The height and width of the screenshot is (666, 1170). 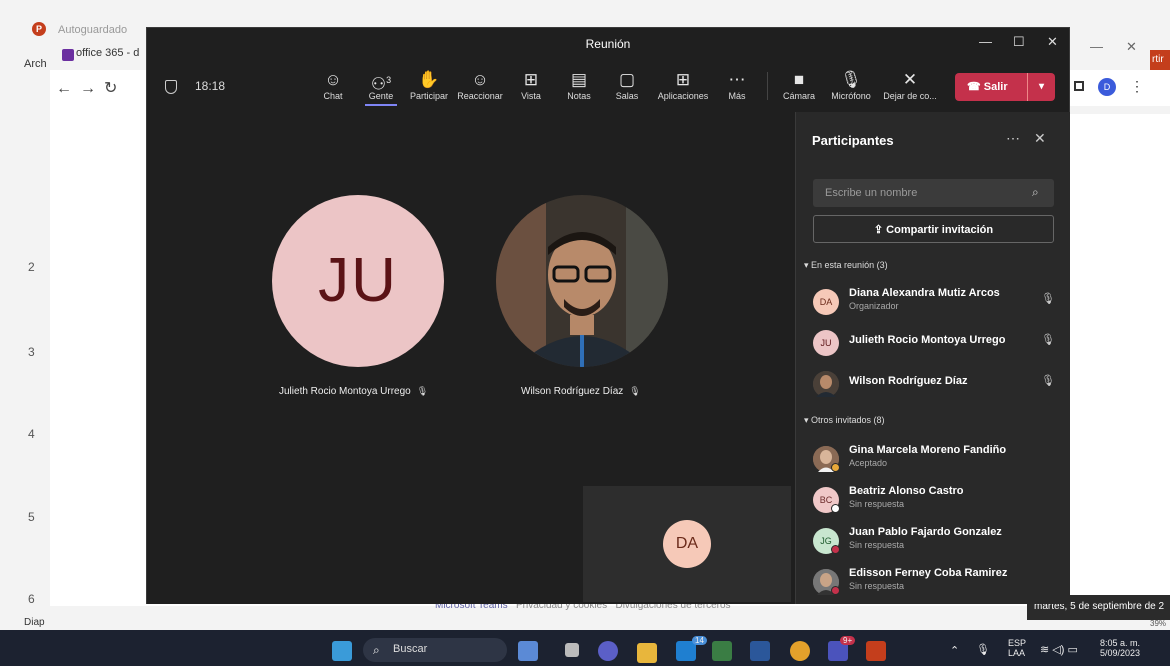 I want to click on camera-off-icon: ■, so click(x=799, y=79).